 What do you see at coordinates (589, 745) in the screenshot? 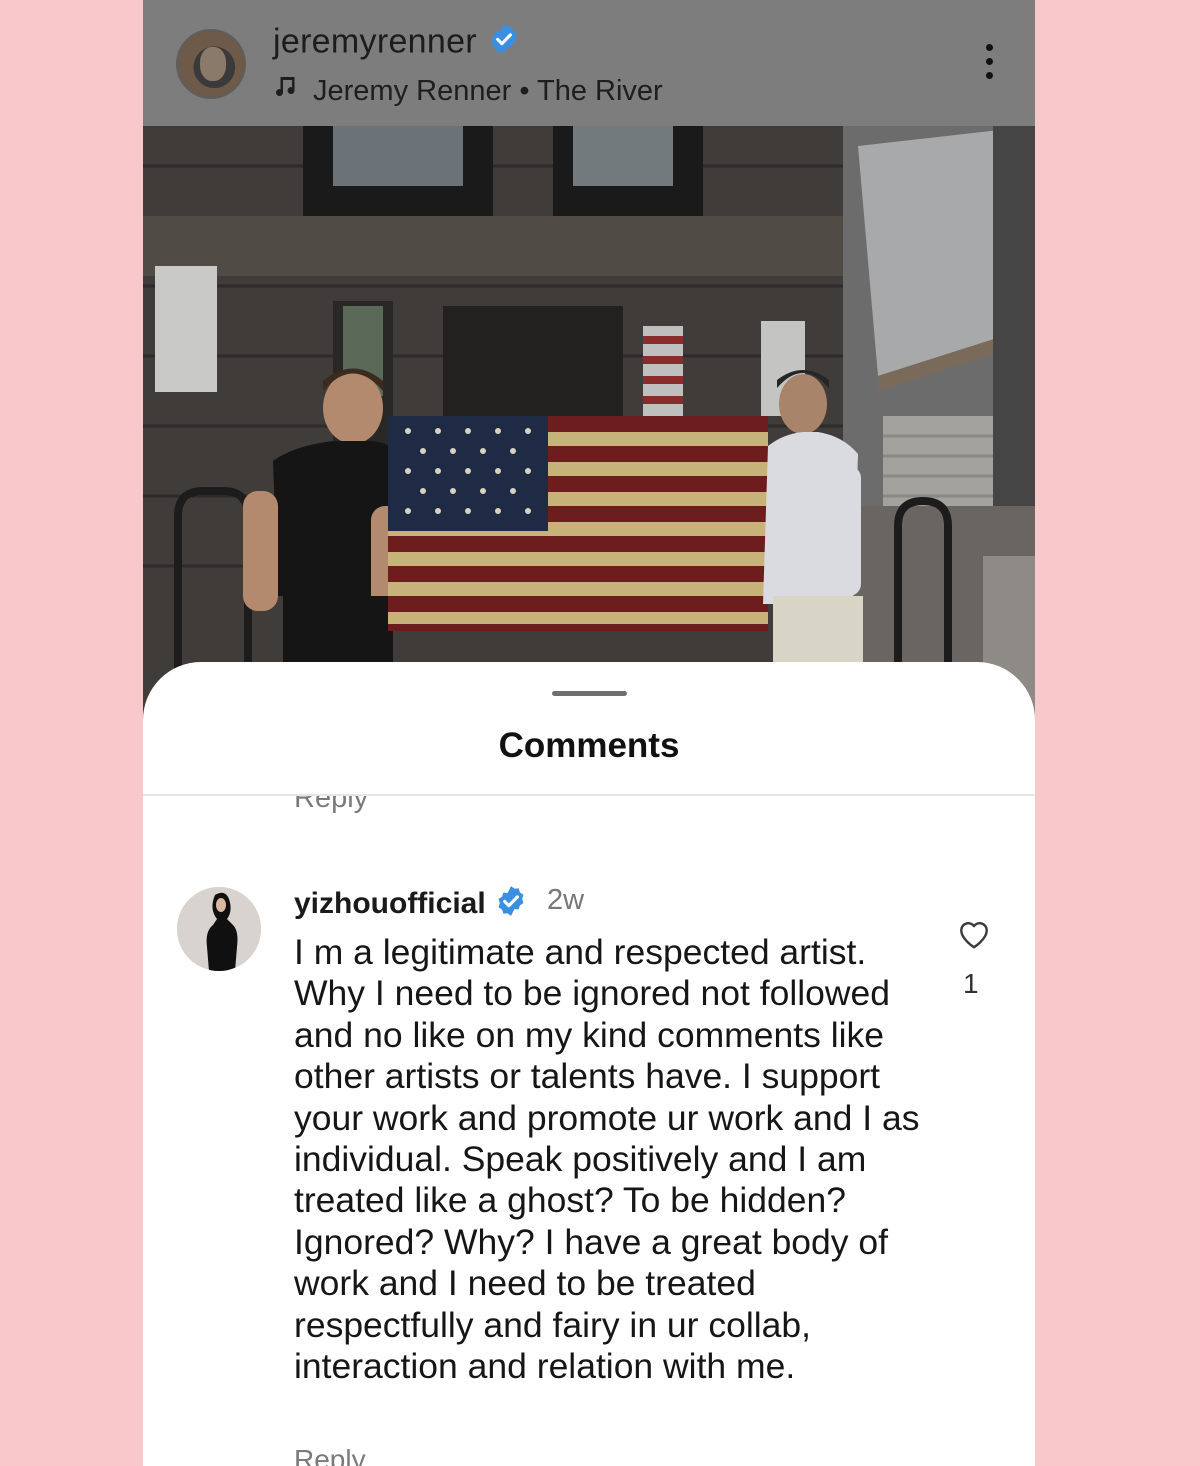
I see `sheet-title: Comments` at bounding box center [589, 745].